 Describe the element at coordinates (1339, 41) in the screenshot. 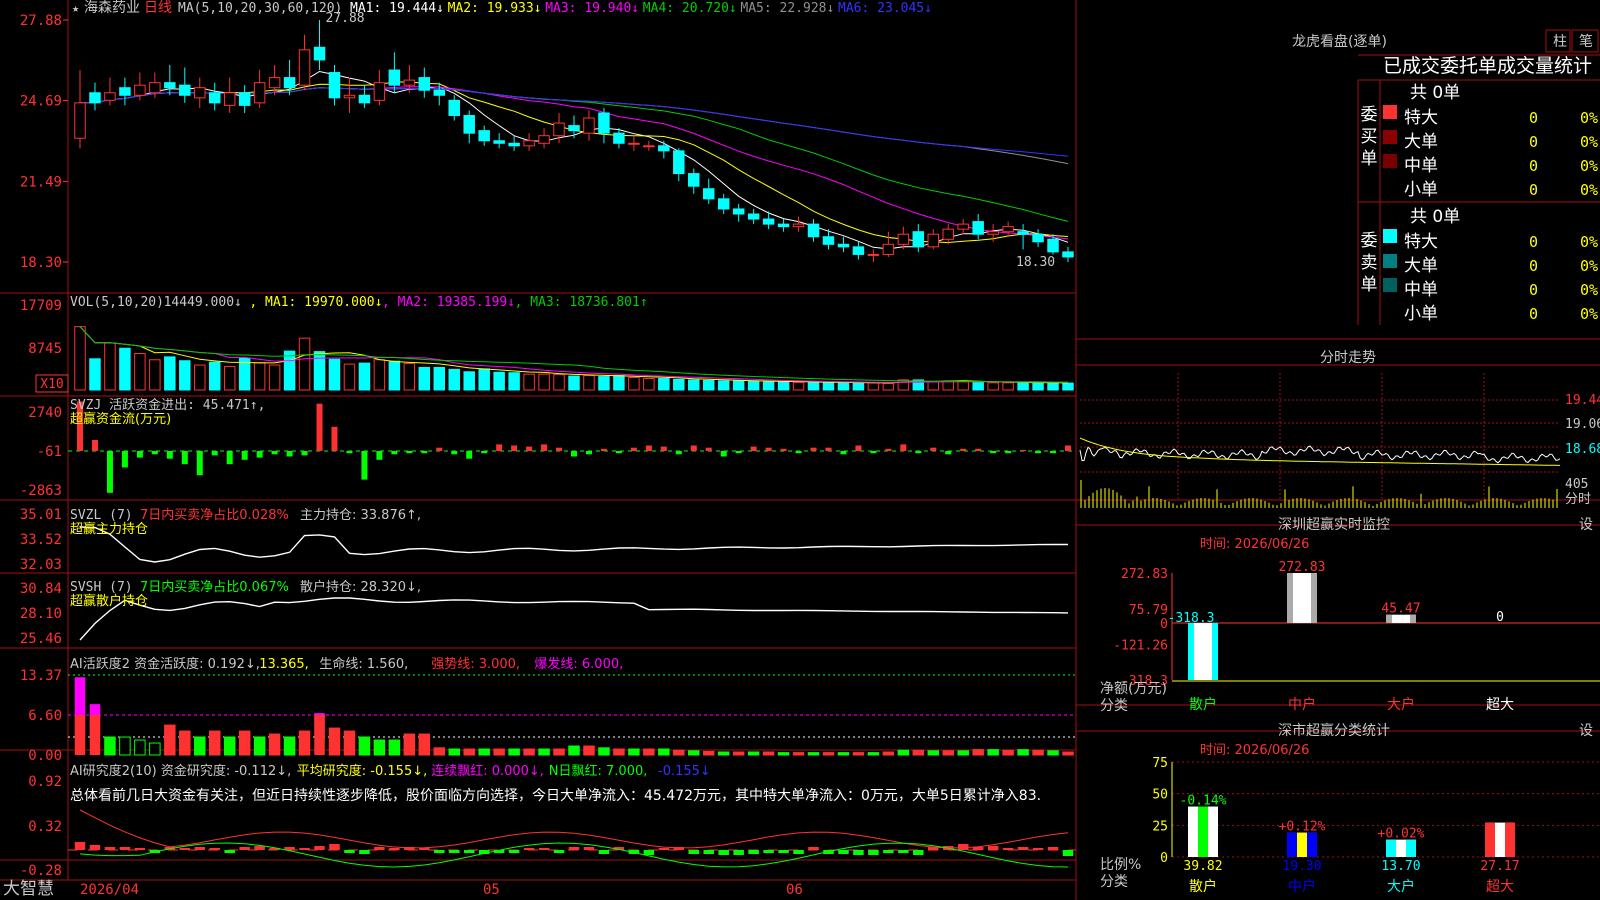

I see `right-title: 龙虎看盘(逐单)` at that location.